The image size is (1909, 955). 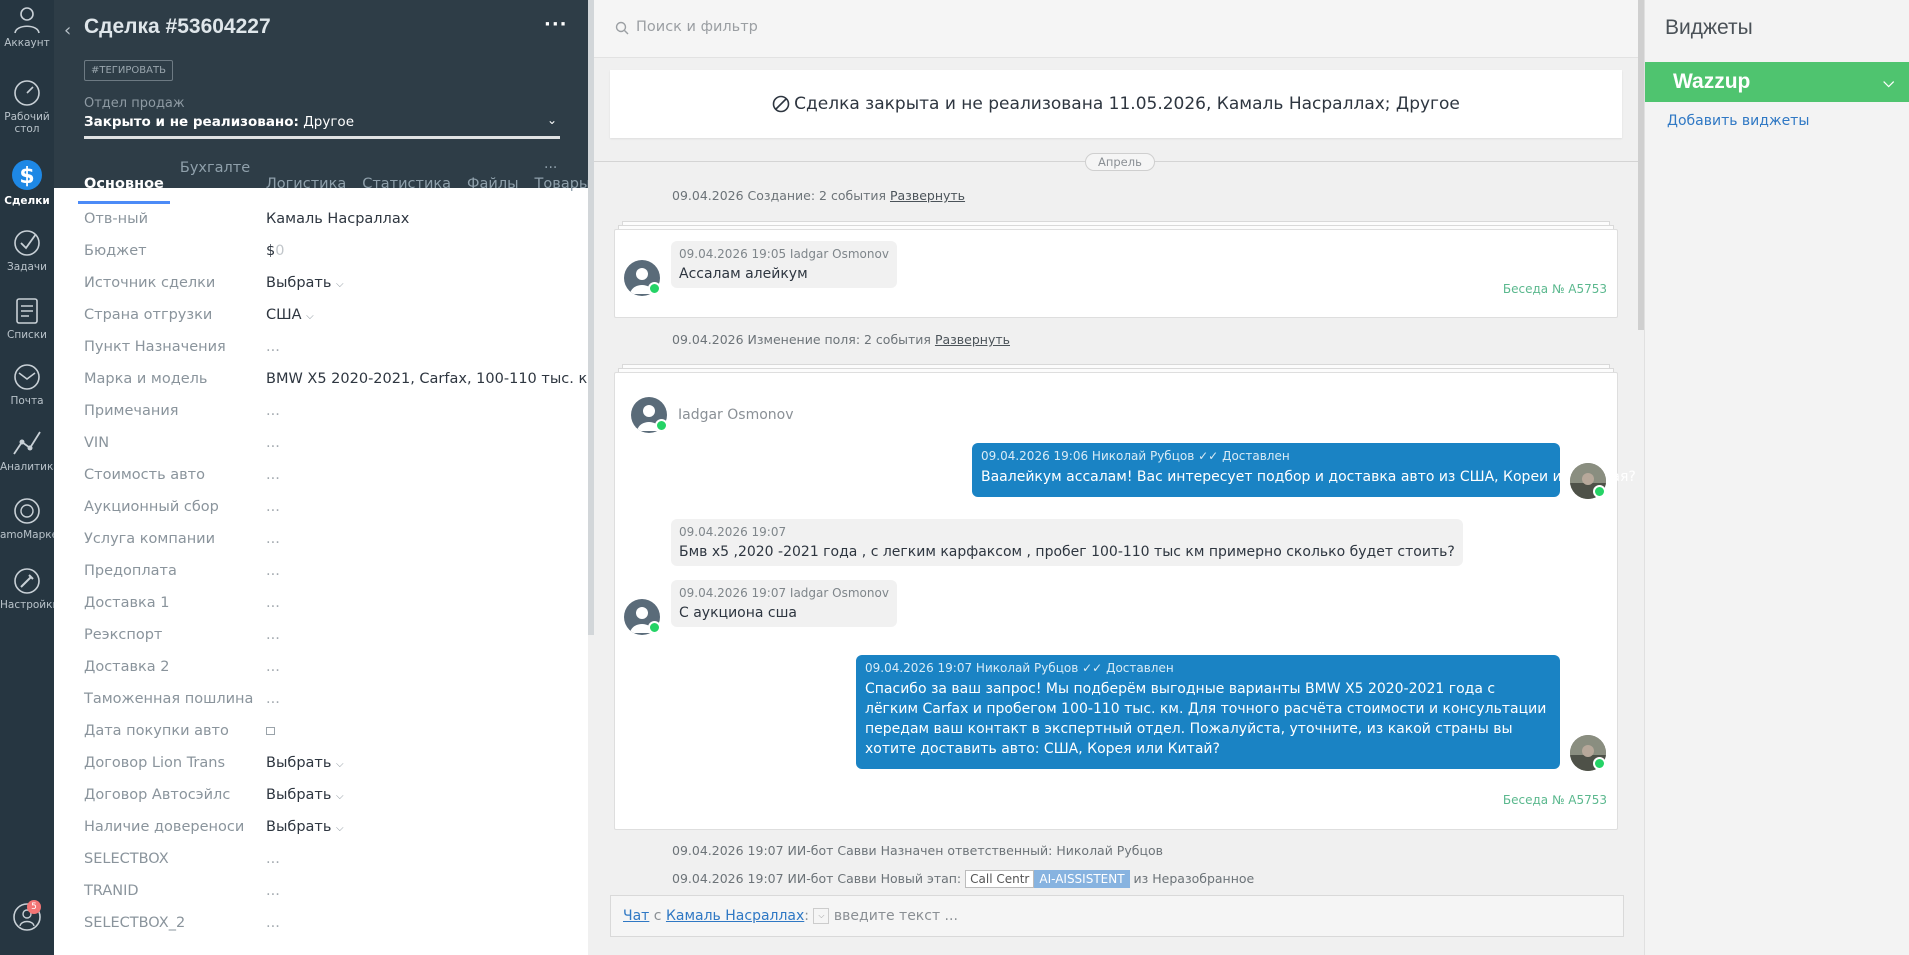 What do you see at coordinates (324, 732) in the screenshot?
I see `field-purchase-date: Дата покупки авто` at bounding box center [324, 732].